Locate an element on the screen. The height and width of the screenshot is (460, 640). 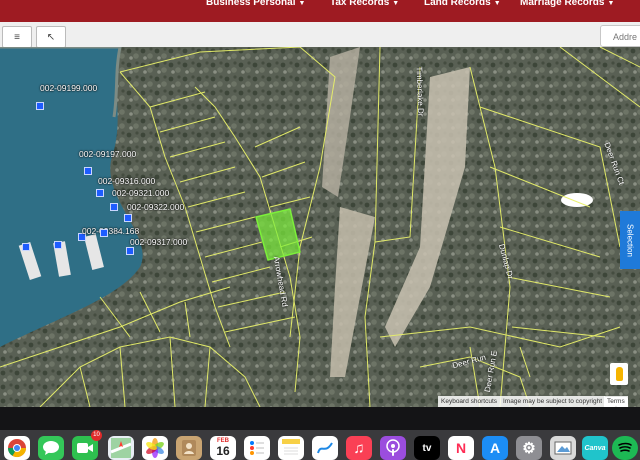
music-icon: ♫ is located at coordinates (359, 448).